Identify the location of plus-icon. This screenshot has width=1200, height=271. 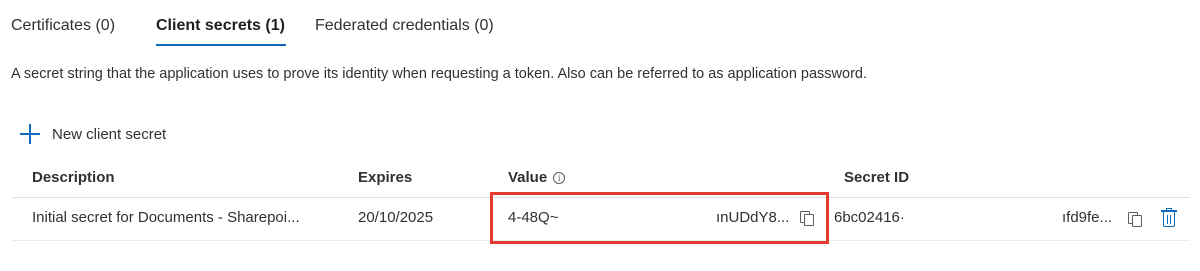
(30, 134).